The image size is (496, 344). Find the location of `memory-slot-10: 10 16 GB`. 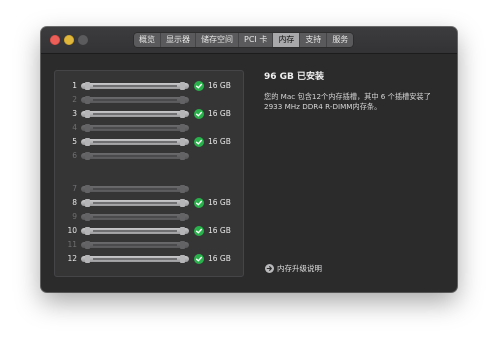

memory-slot-10: 10 16 GB is located at coordinates (149, 231).